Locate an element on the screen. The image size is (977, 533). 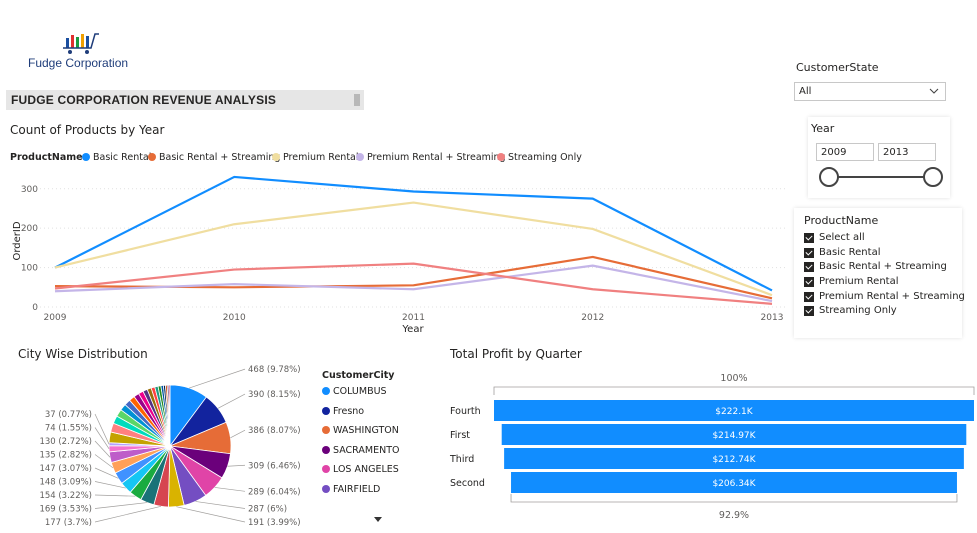
city-legend-los-angeles: LOS ANGELES is located at coordinates (360, 469).